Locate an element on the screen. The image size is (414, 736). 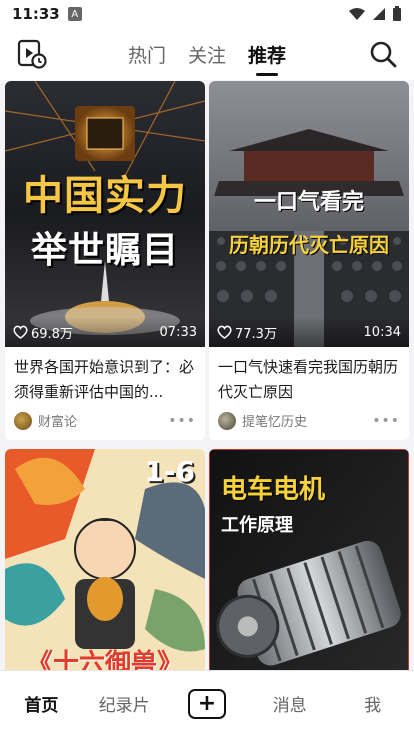
top-nav: 热门 关注 推荐 is located at coordinates (207, 54).